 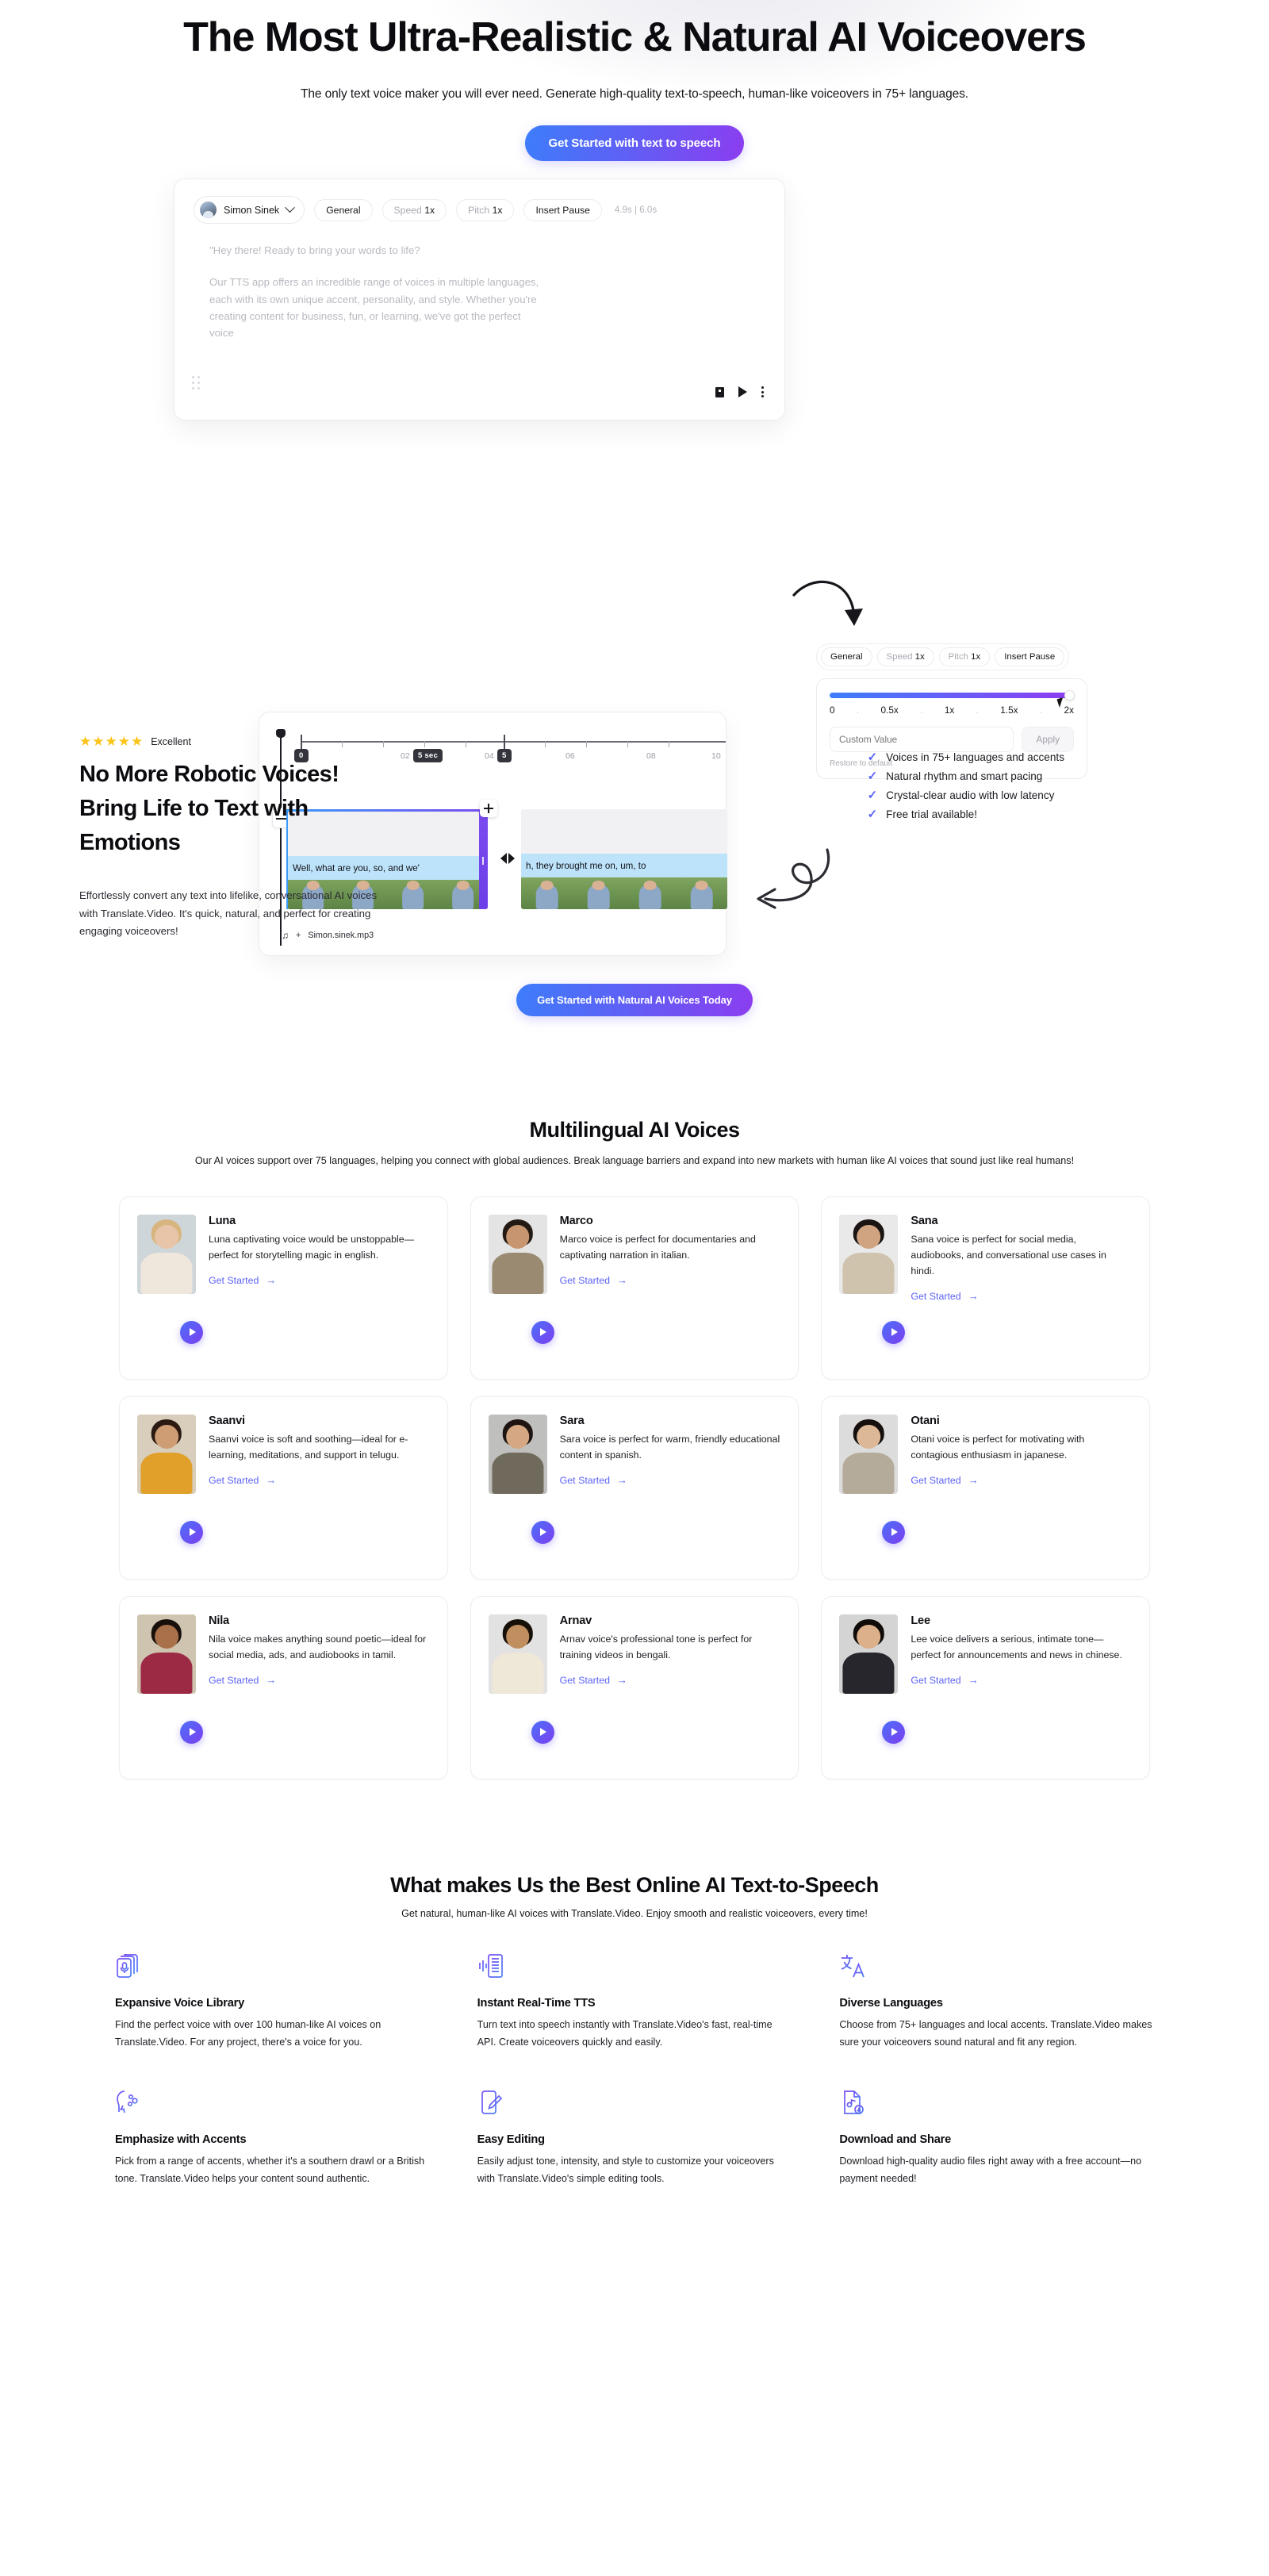 What do you see at coordinates (507, 858) in the screenshot?
I see `transition-icon` at bounding box center [507, 858].